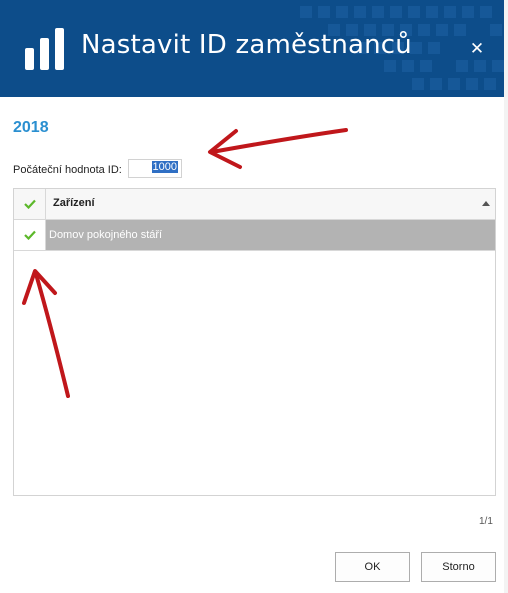 This screenshot has height=593, width=508. I want to click on start-id-value: 1000, so click(164, 167).